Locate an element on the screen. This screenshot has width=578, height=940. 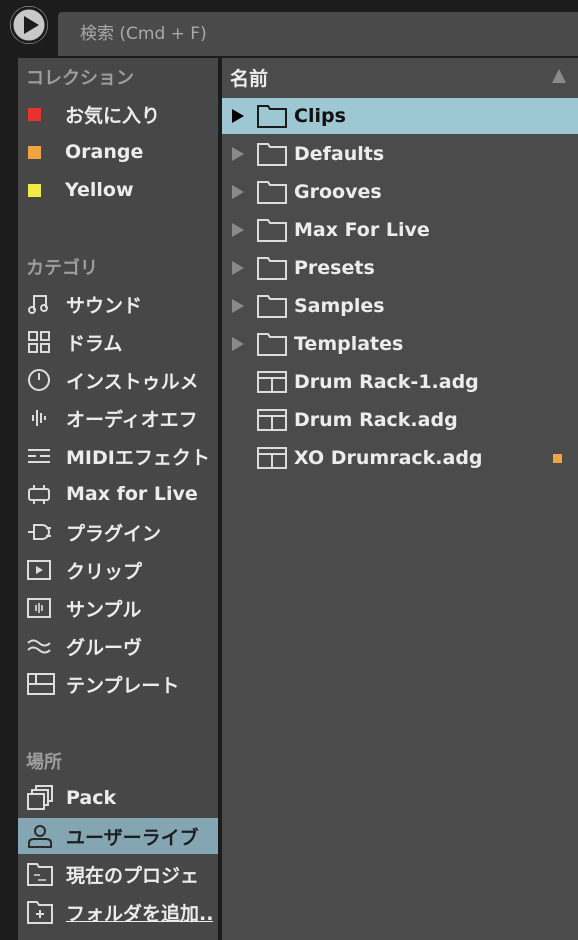
browser-row-defaults: Defaults is located at coordinates (400, 154).